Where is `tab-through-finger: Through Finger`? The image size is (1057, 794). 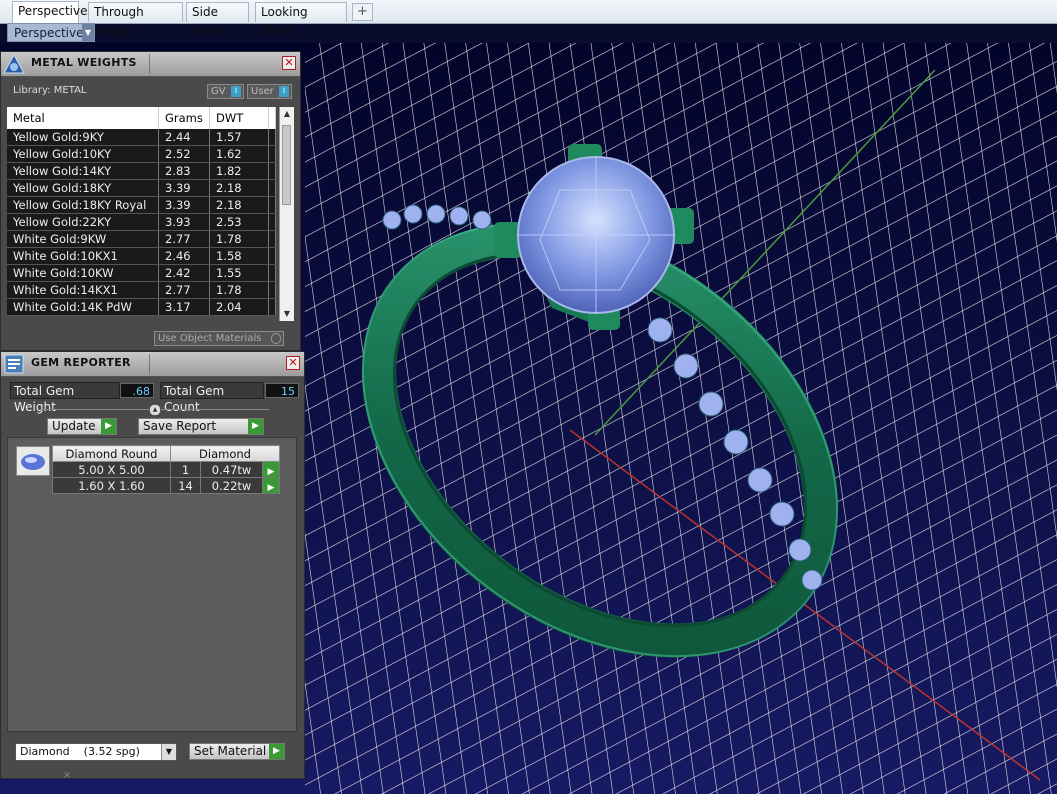 tab-through-finger: Through Finger is located at coordinates (135, 20).